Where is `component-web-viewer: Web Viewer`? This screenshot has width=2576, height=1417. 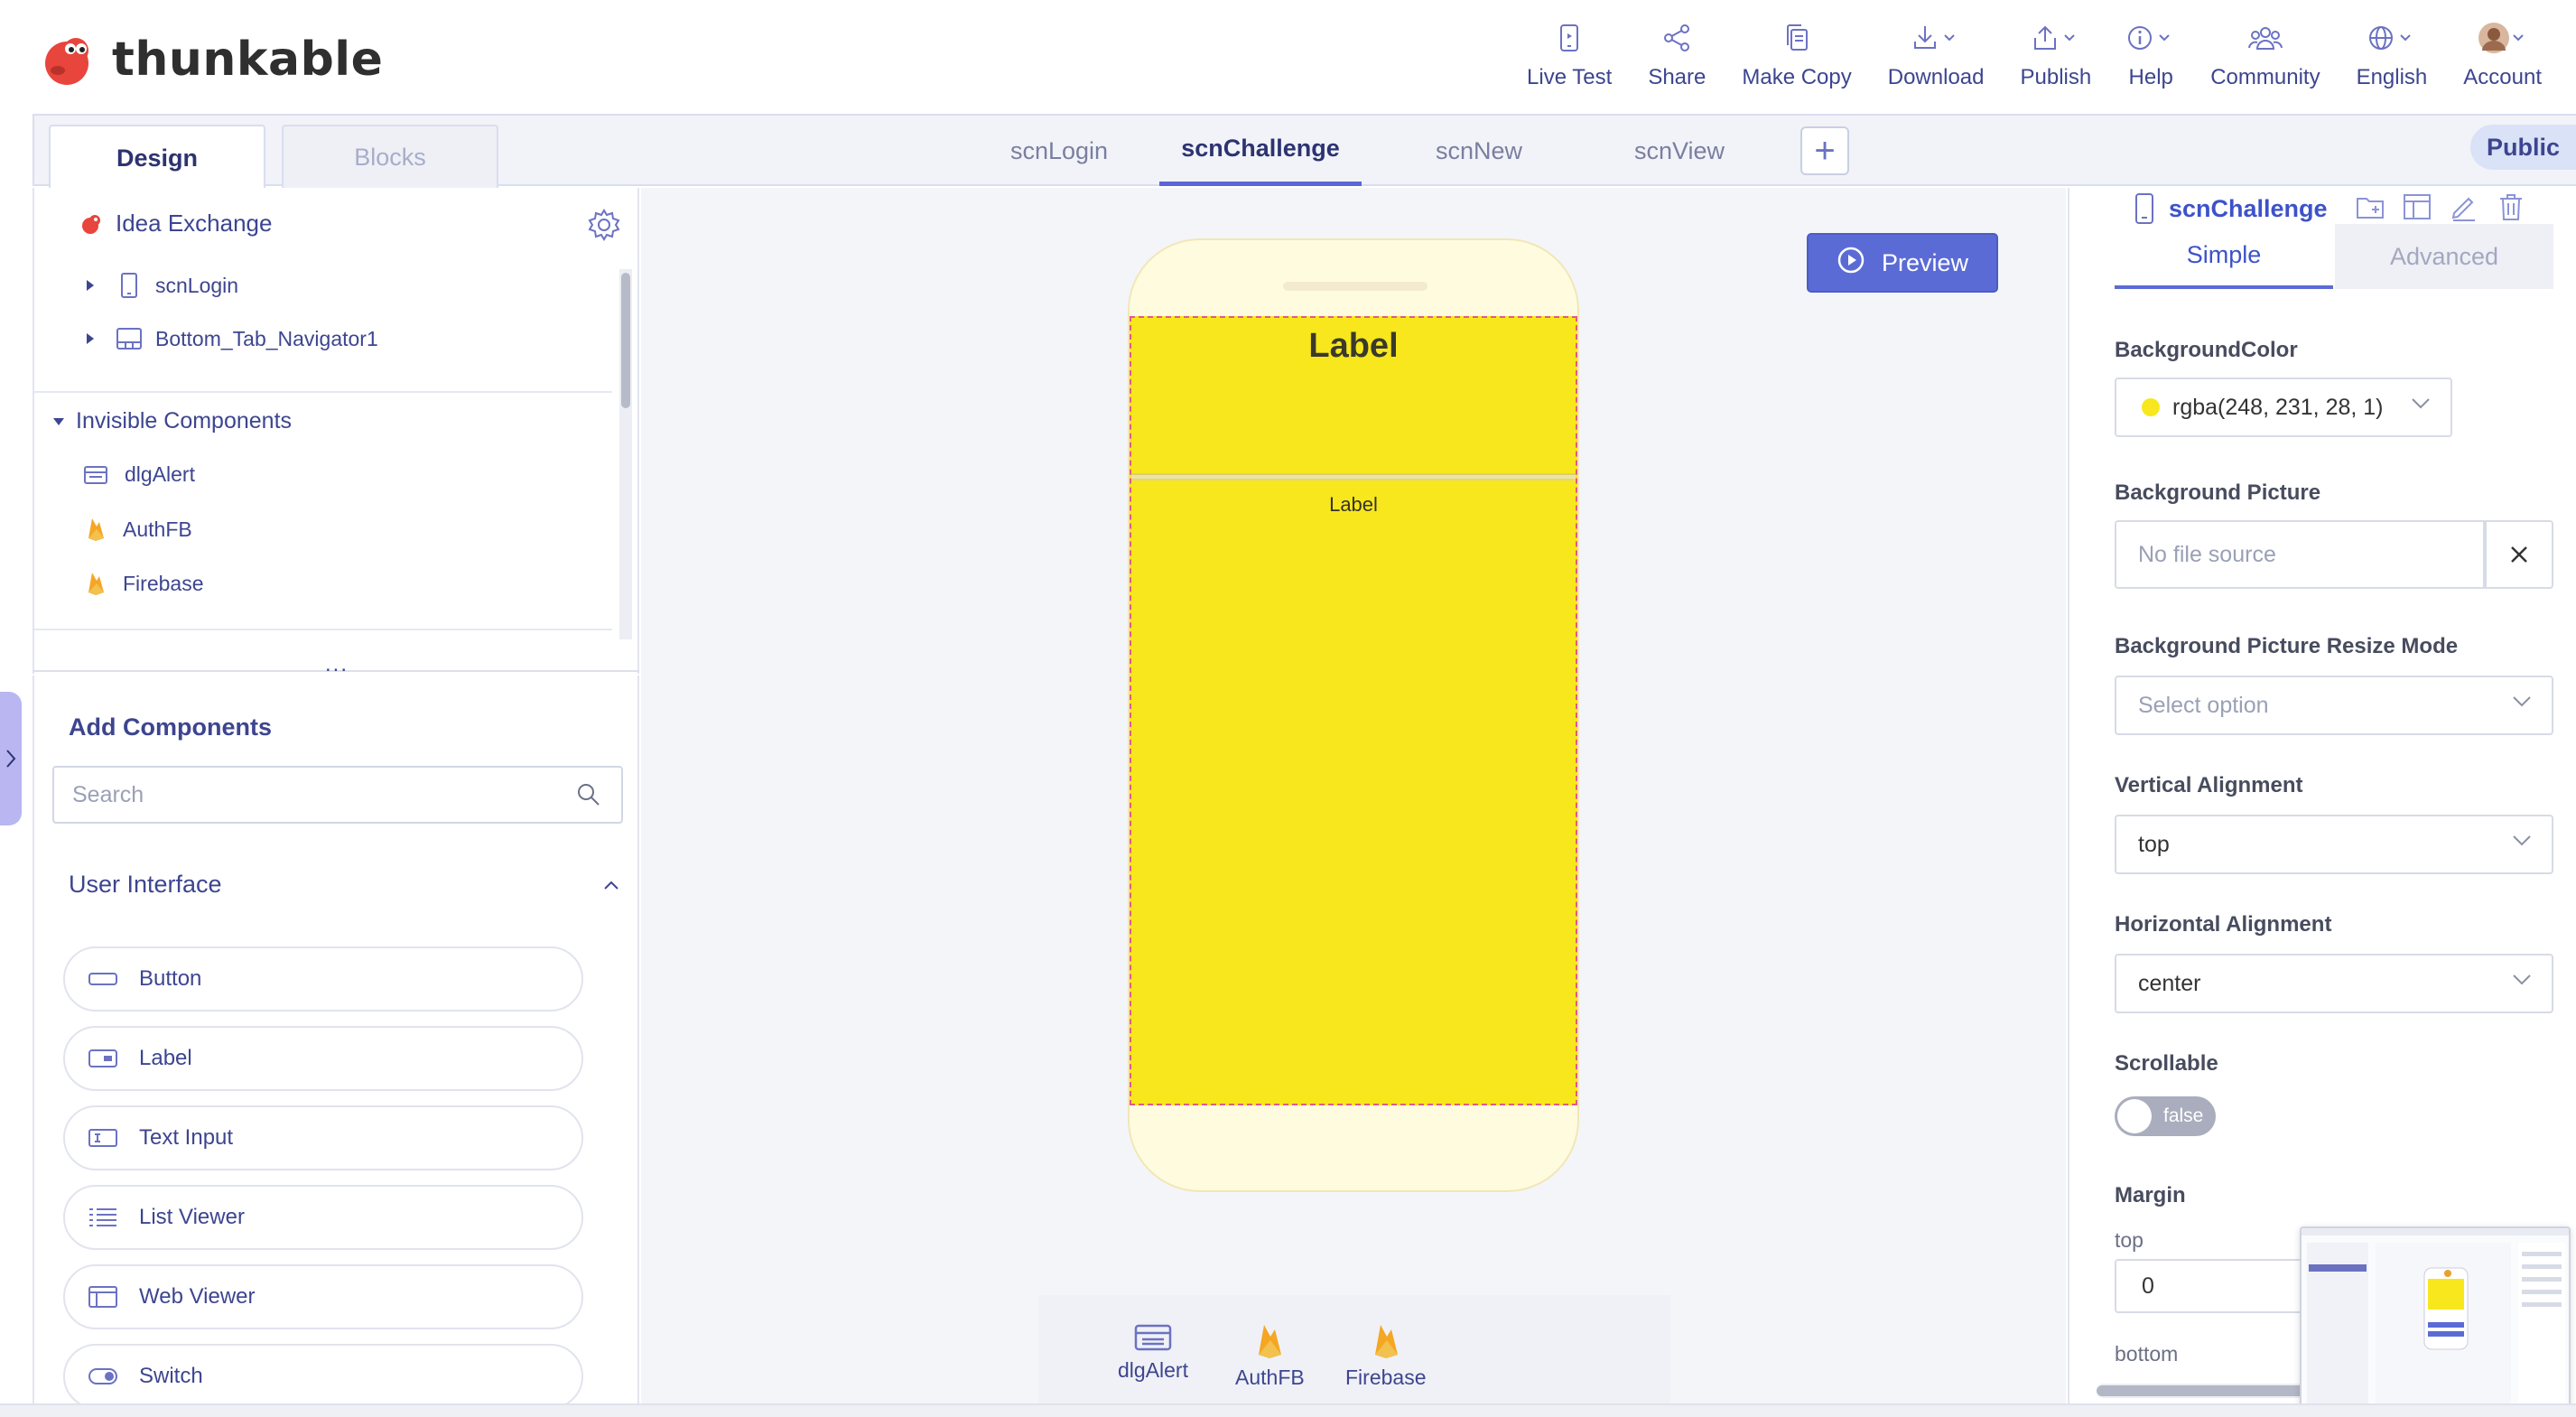
component-web-viewer: Web Viewer is located at coordinates (323, 1296).